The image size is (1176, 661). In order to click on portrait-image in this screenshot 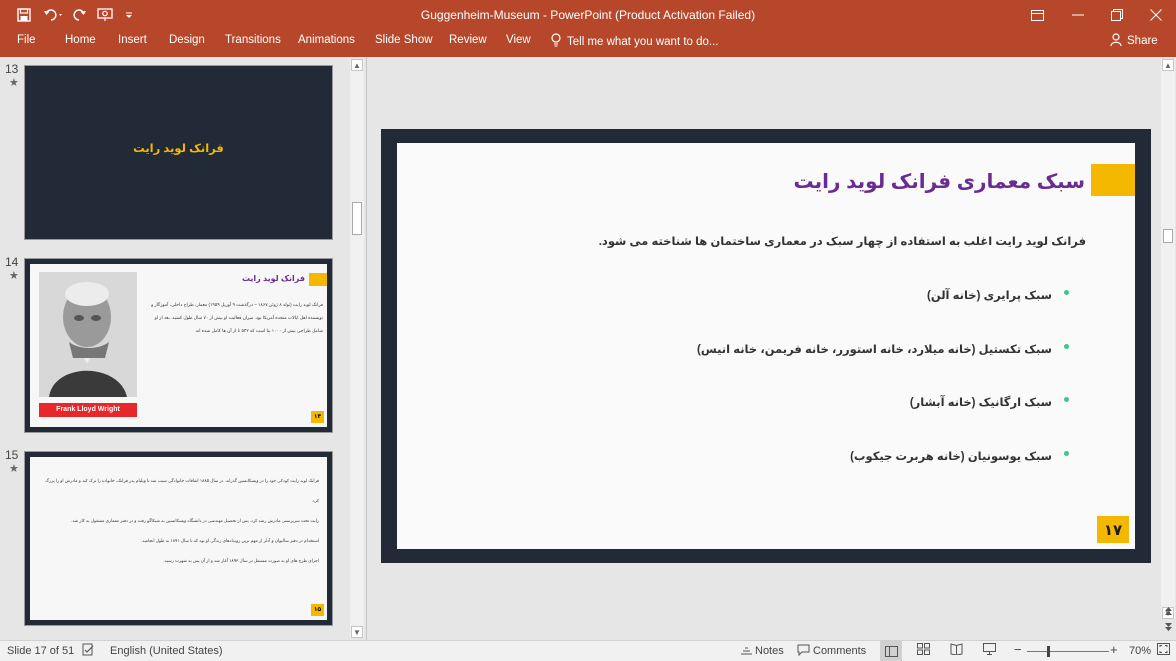, I will do `click(88, 334)`.